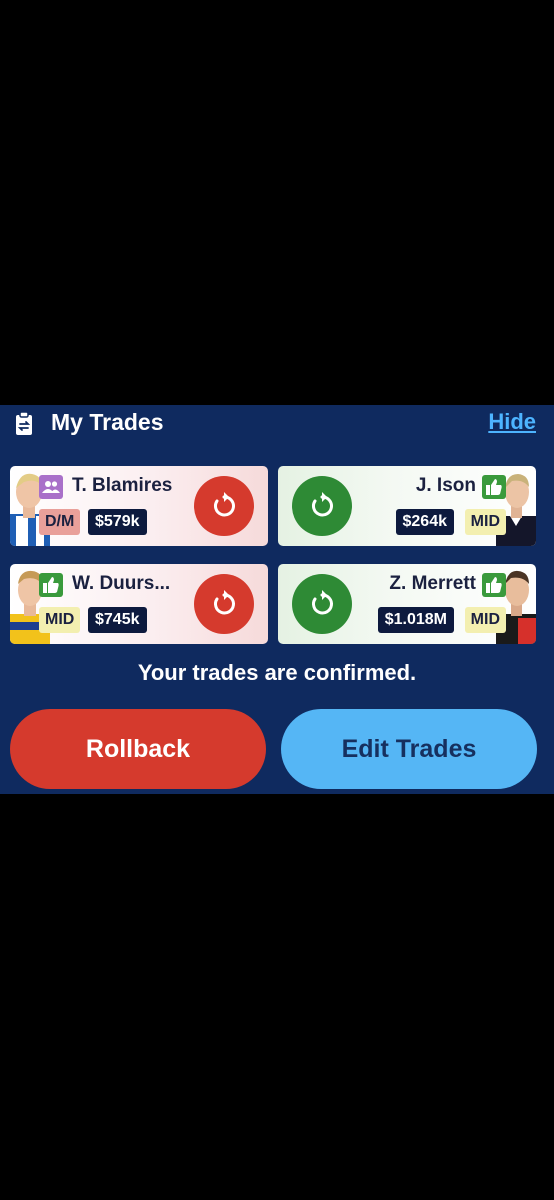 The height and width of the screenshot is (1200, 554). Describe the element at coordinates (117, 620) in the screenshot. I see `price-badge: $745k` at that location.